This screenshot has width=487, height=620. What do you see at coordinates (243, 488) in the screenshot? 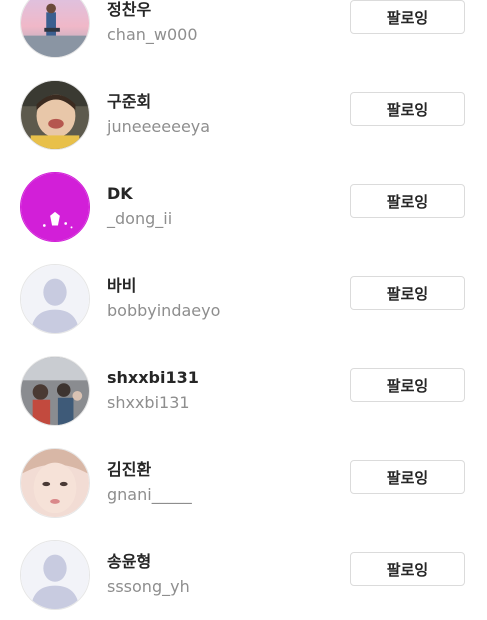
I see `list-item: 김진환 gnani_____ 팔로잉` at bounding box center [243, 488].